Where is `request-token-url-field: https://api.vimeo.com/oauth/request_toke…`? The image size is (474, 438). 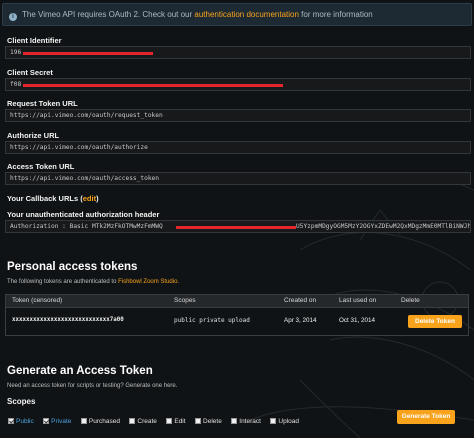
request-token-url-field: https://api.vimeo.com/oauth/request_toke… is located at coordinates (238, 115).